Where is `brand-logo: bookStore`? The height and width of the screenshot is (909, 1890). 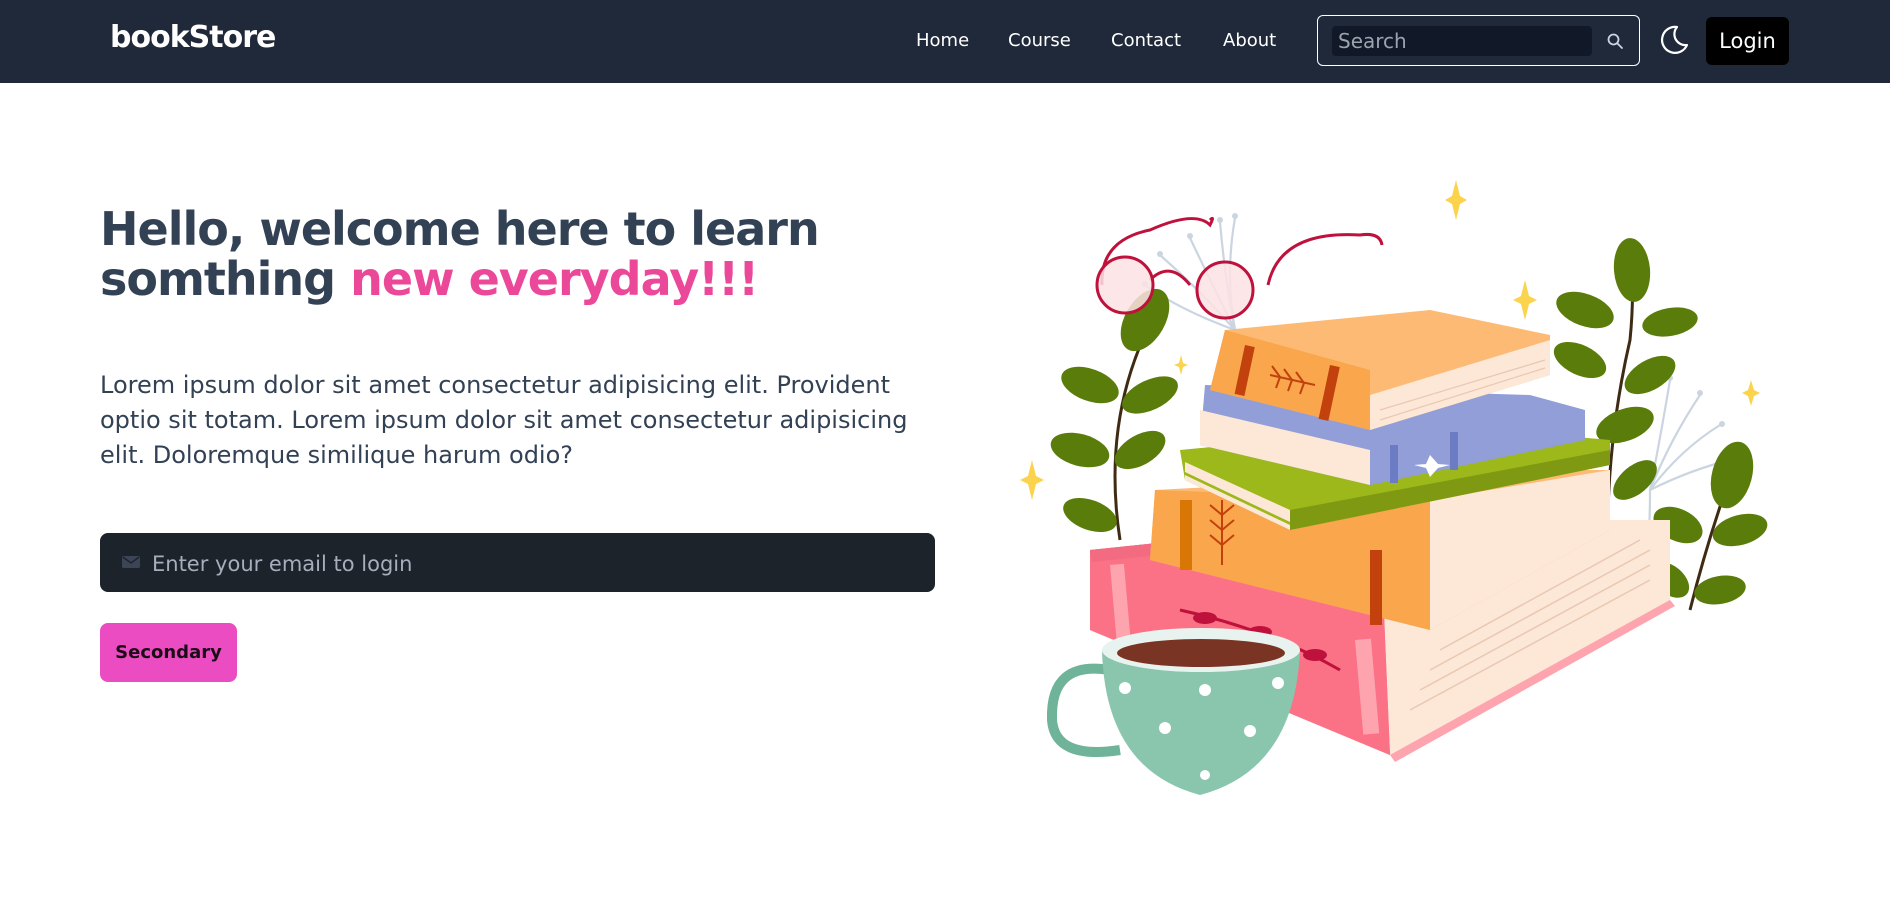 brand-logo: bookStore is located at coordinates (193, 37).